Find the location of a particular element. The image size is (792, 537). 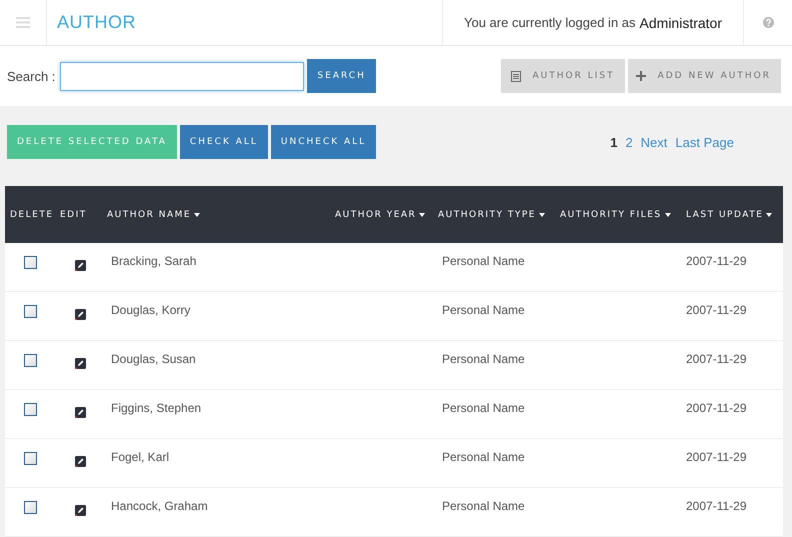

column-header: AUTHOR NAME is located at coordinates (153, 215).